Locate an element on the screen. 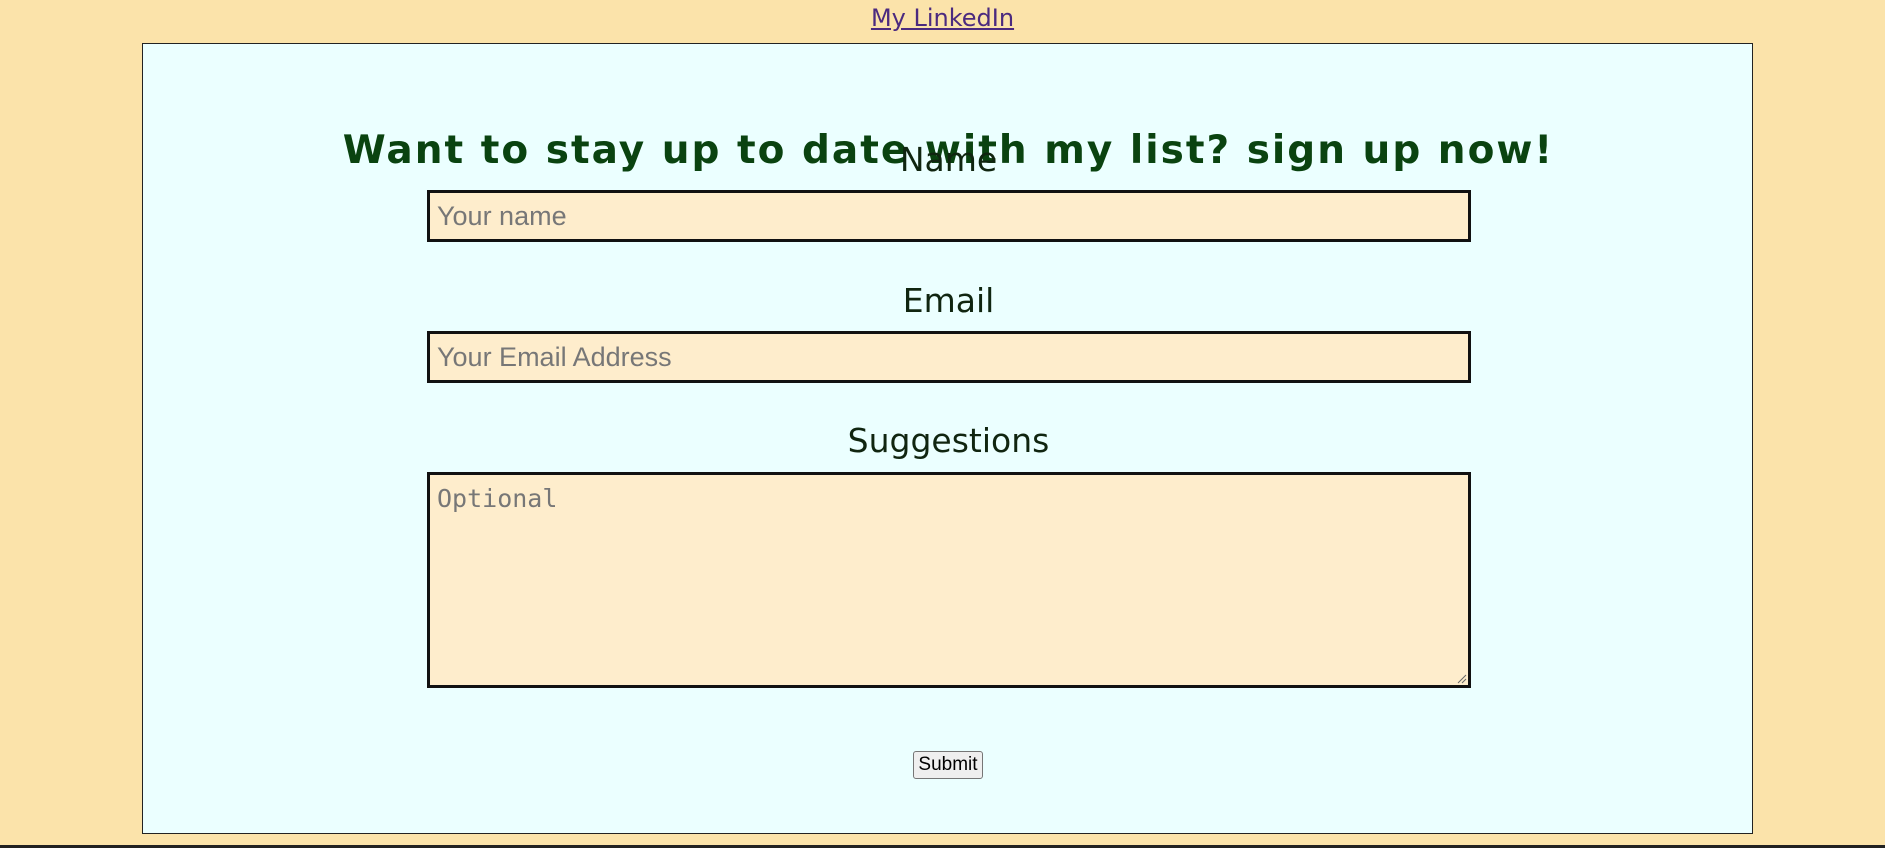 The height and width of the screenshot is (848, 1885). linkedin-link: My LinkedIn is located at coordinates (942, 18).